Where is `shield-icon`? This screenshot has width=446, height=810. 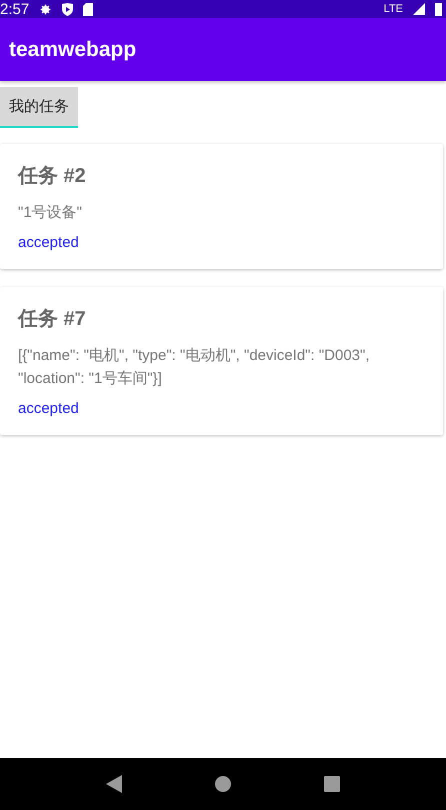 shield-icon is located at coordinates (68, 9).